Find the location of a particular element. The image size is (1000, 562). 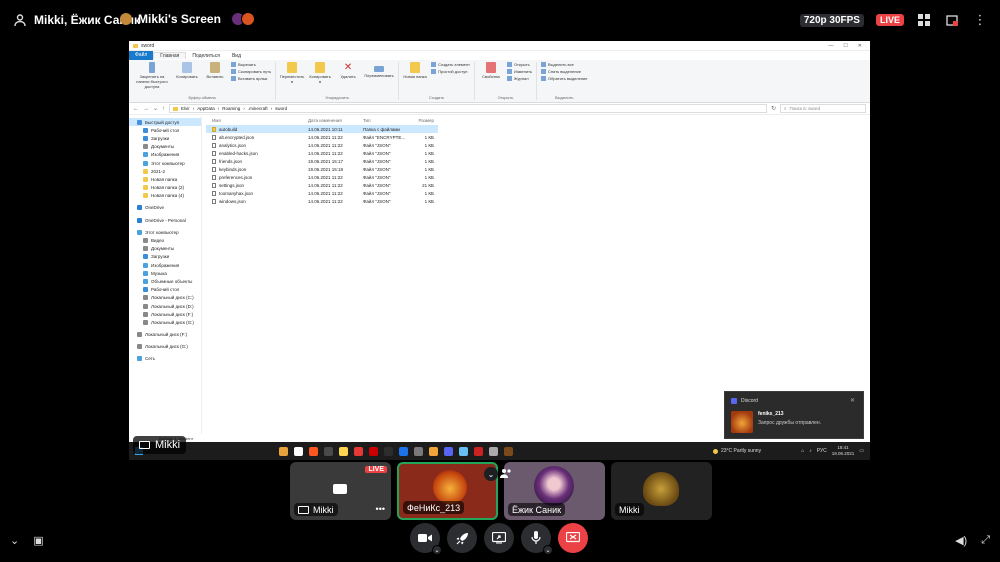

nav-item: Загрузки is located at coordinates (165, 257).